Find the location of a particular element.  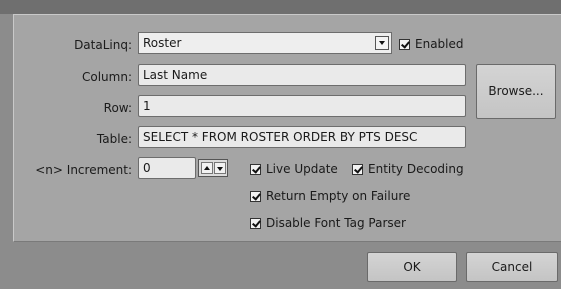

entity-decoding-label: Entity Decoding is located at coordinates (416, 169).